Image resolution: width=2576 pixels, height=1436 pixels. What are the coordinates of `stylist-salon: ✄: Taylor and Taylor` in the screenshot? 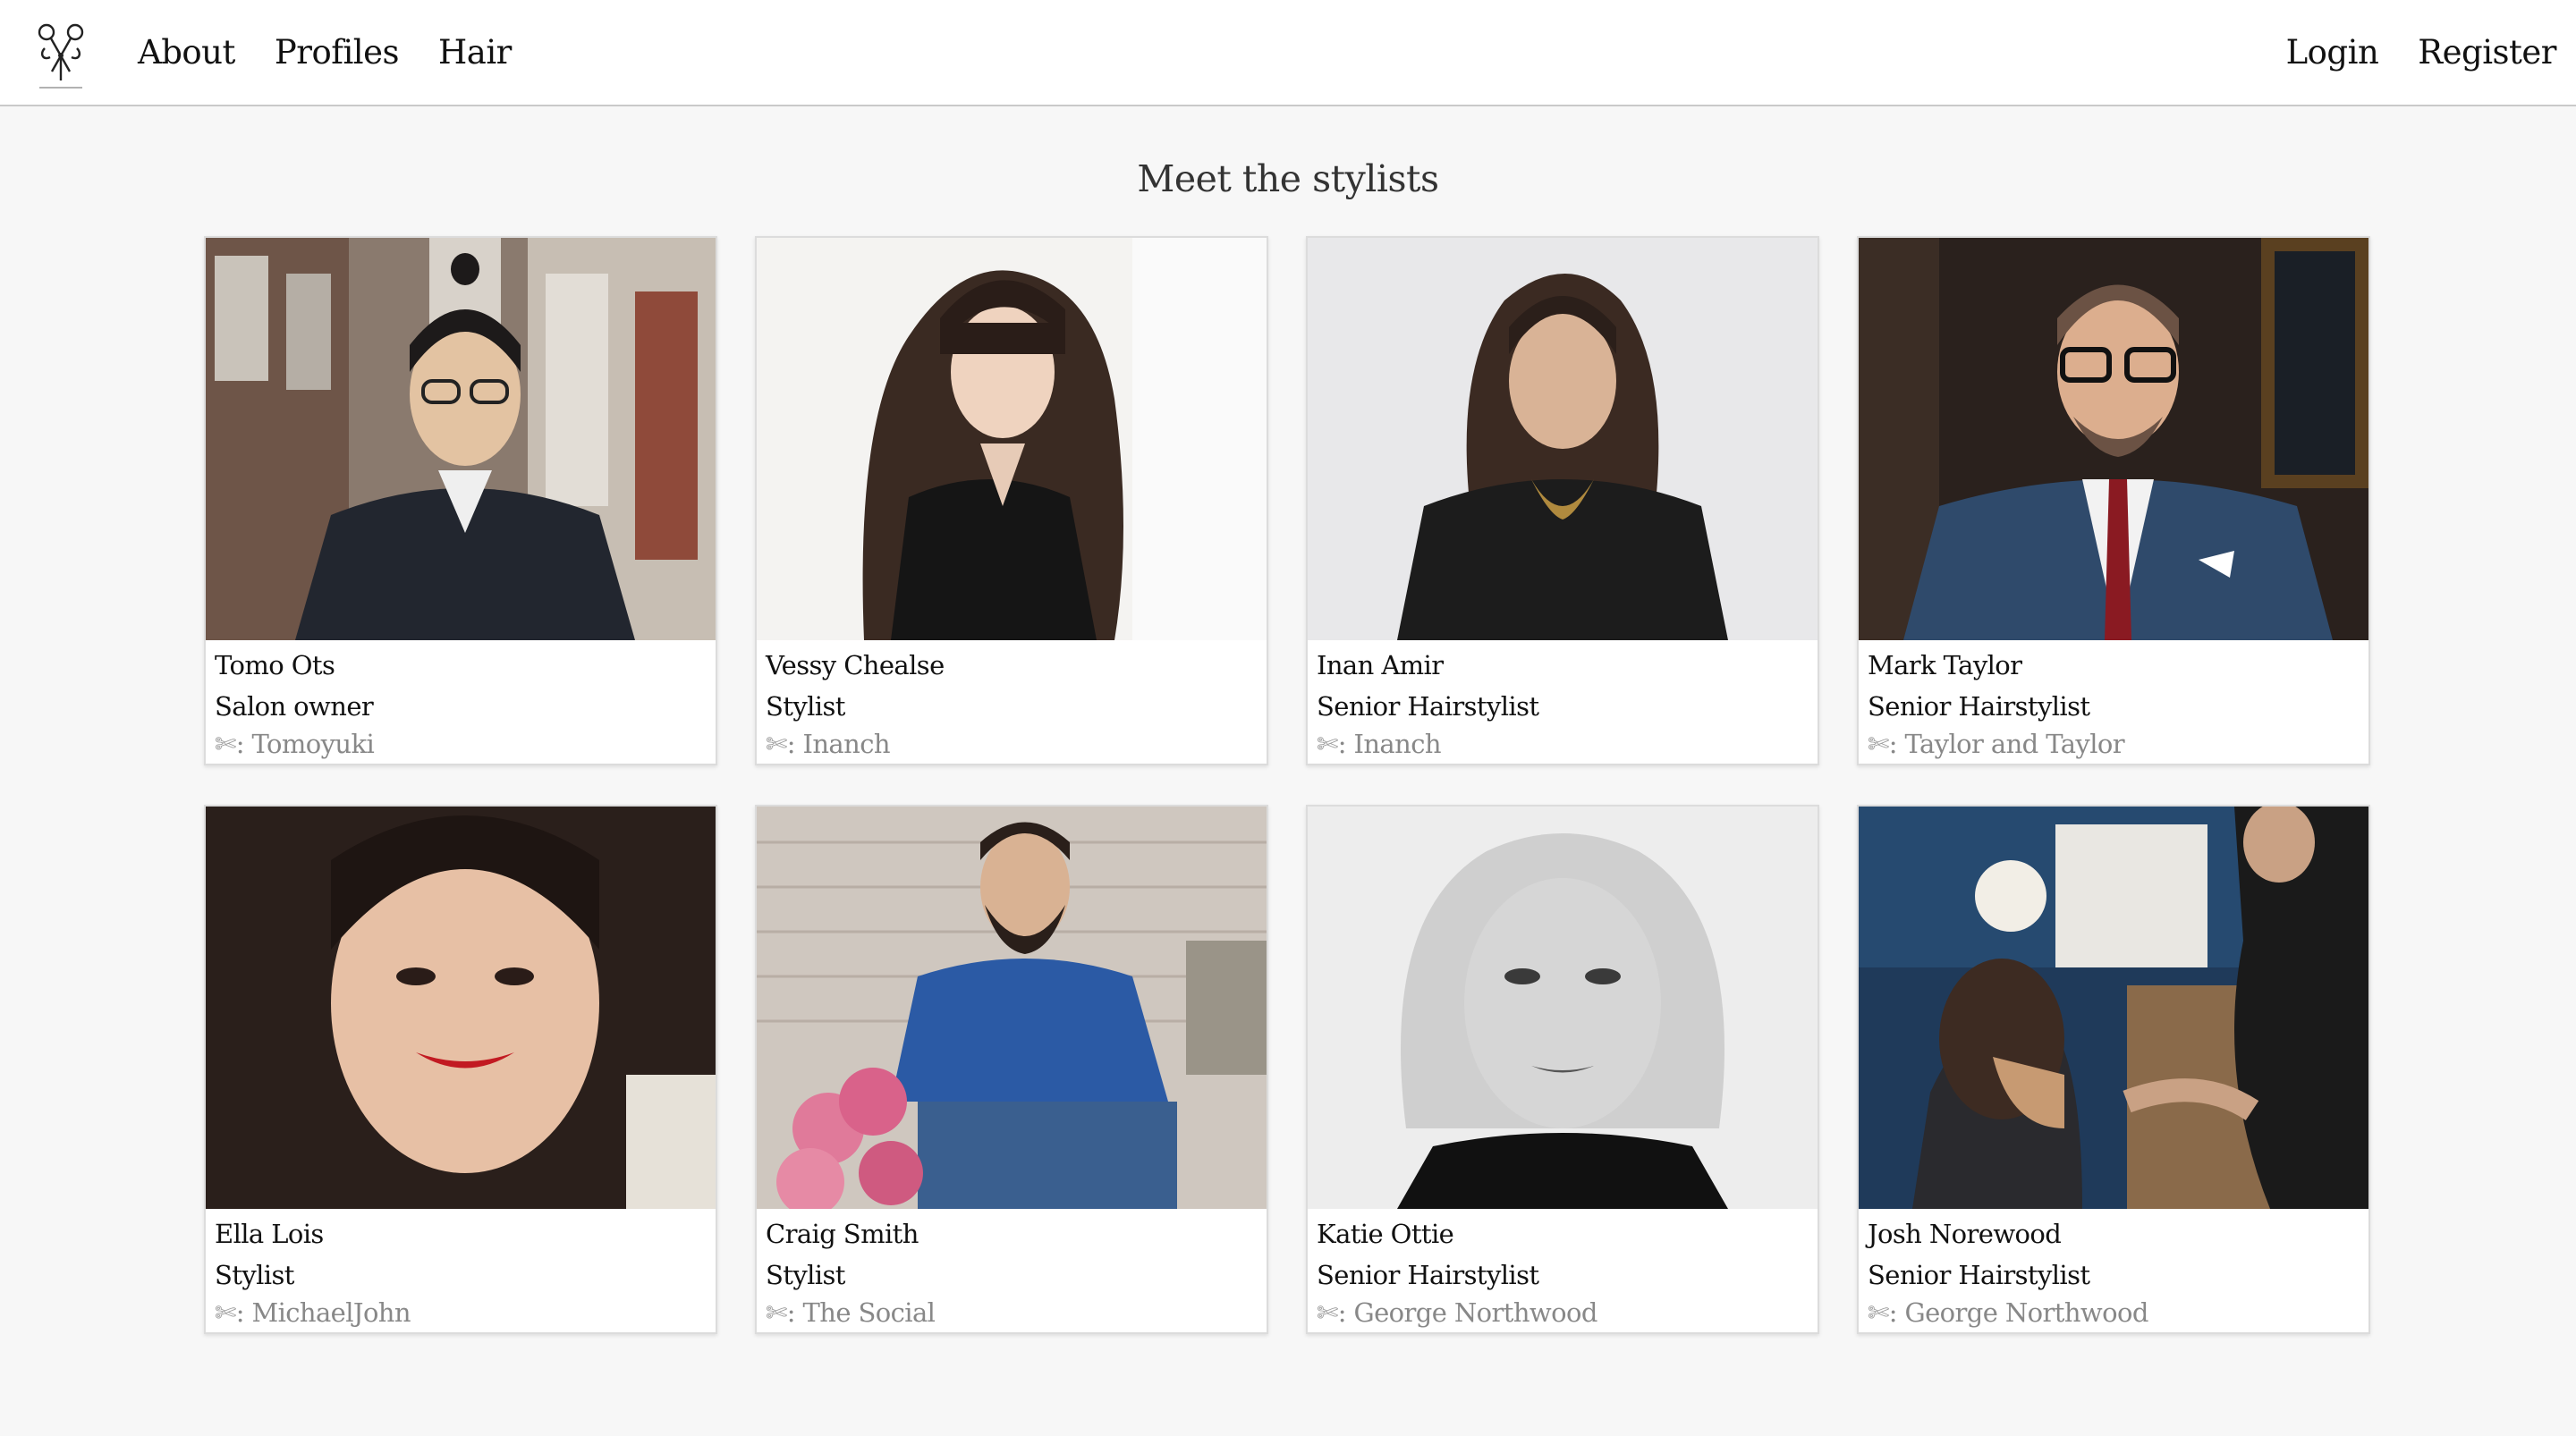 It's located at (2114, 744).